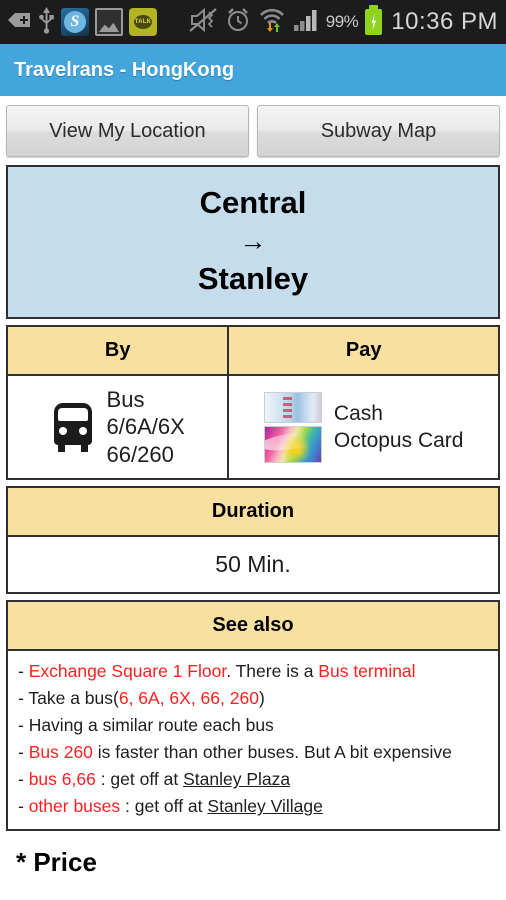 This screenshot has height=900, width=506. What do you see at coordinates (23, 779) in the screenshot?
I see `see-also-line-5-part-1: -` at bounding box center [23, 779].